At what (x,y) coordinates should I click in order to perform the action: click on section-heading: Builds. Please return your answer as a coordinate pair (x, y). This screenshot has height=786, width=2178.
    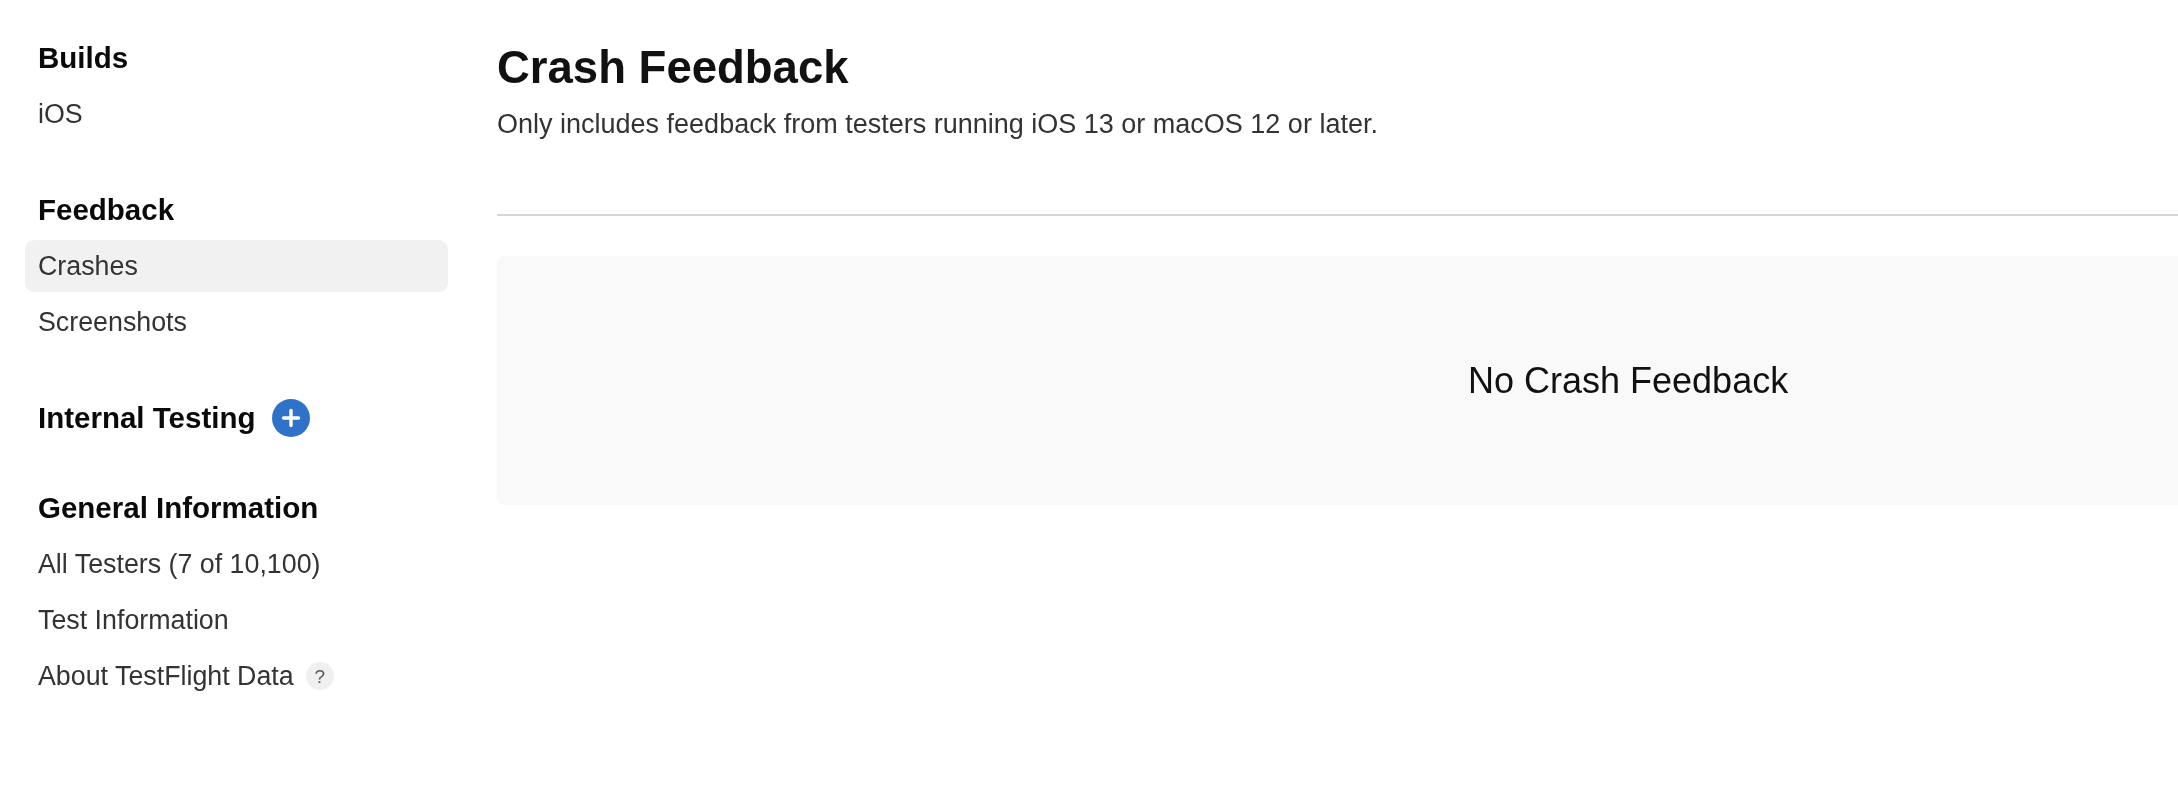
    Looking at the image, I should click on (83, 58).